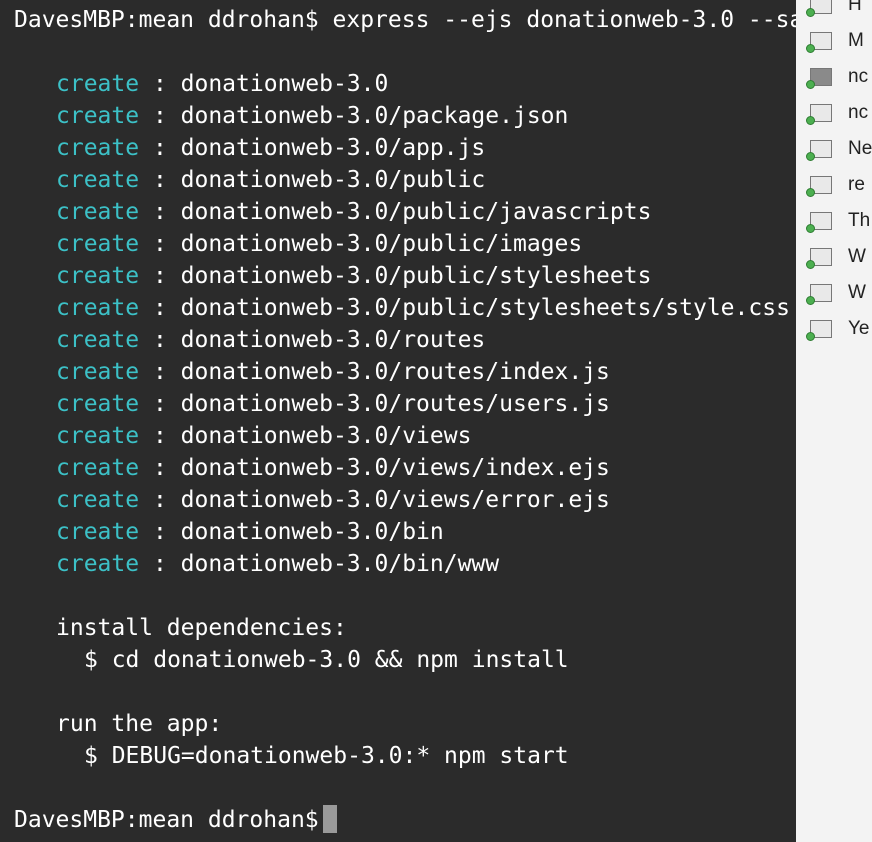  I want to click on created-path: donationweb-3.0/bin, so click(312, 532).